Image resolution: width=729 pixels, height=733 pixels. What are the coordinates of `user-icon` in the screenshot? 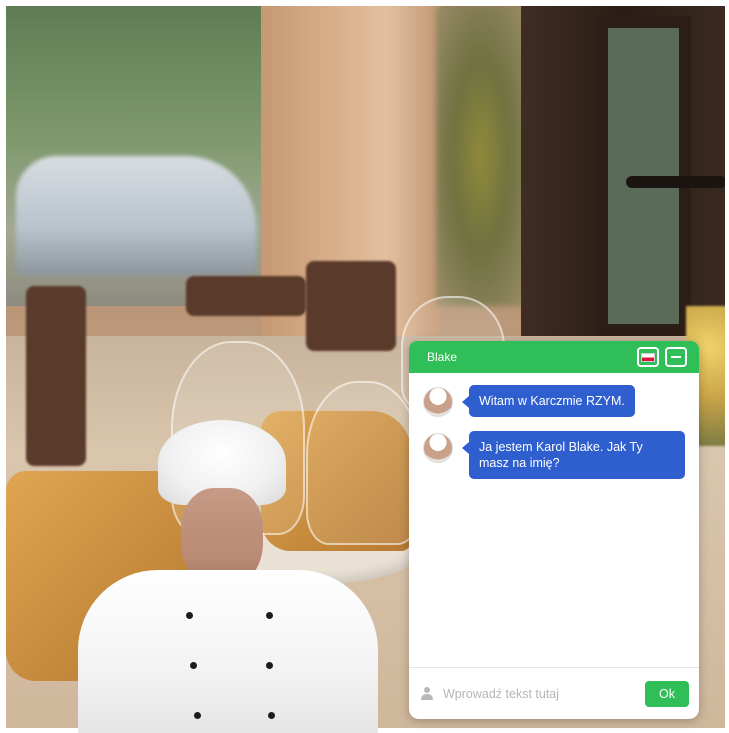 It's located at (427, 693).